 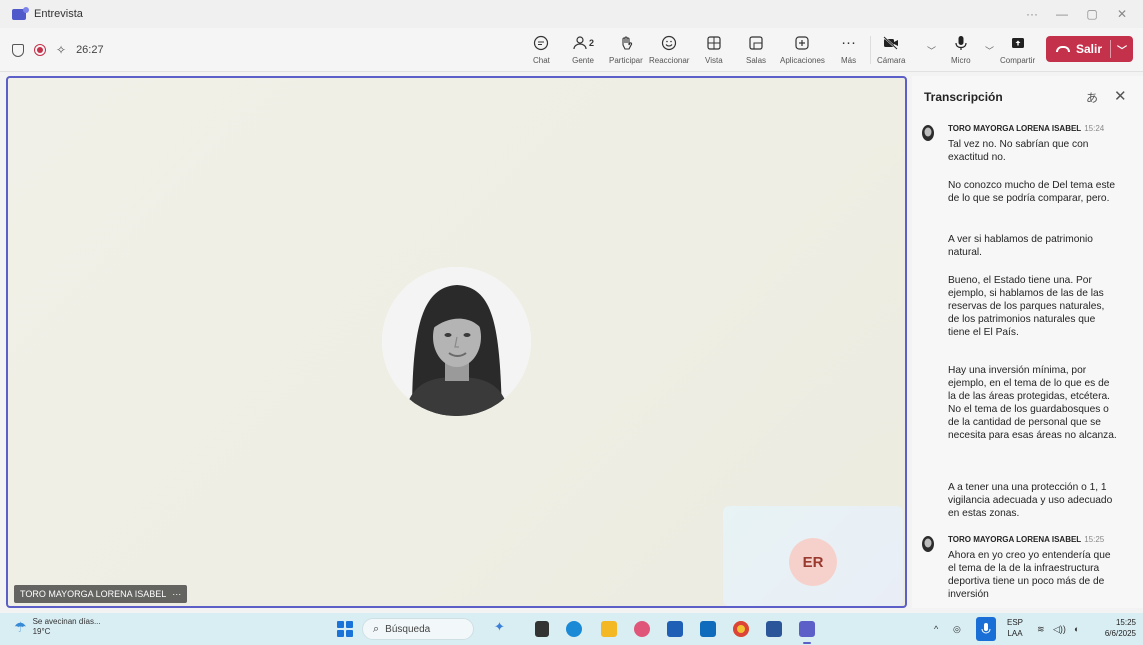 What do you see at coordinates (986, 629) in the screenshot?
I see `mic-in-use-icon` at bounding box center [986, 629].